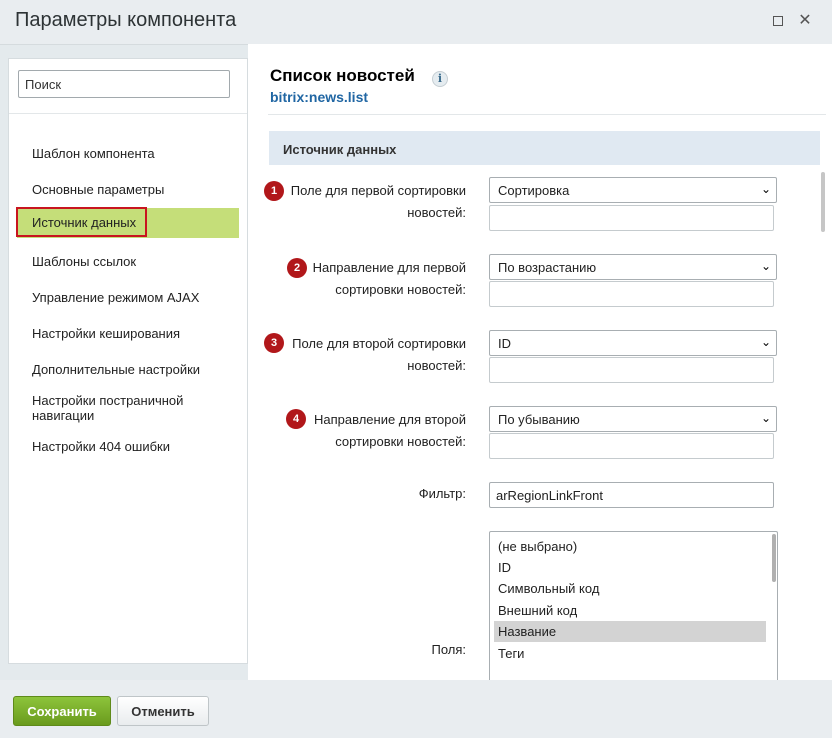 The image size is (832, 738). What do you see at coordinates (805, 21) in the screenshot?
I see `close-icon: ✕` at bounding box center [805, 21].